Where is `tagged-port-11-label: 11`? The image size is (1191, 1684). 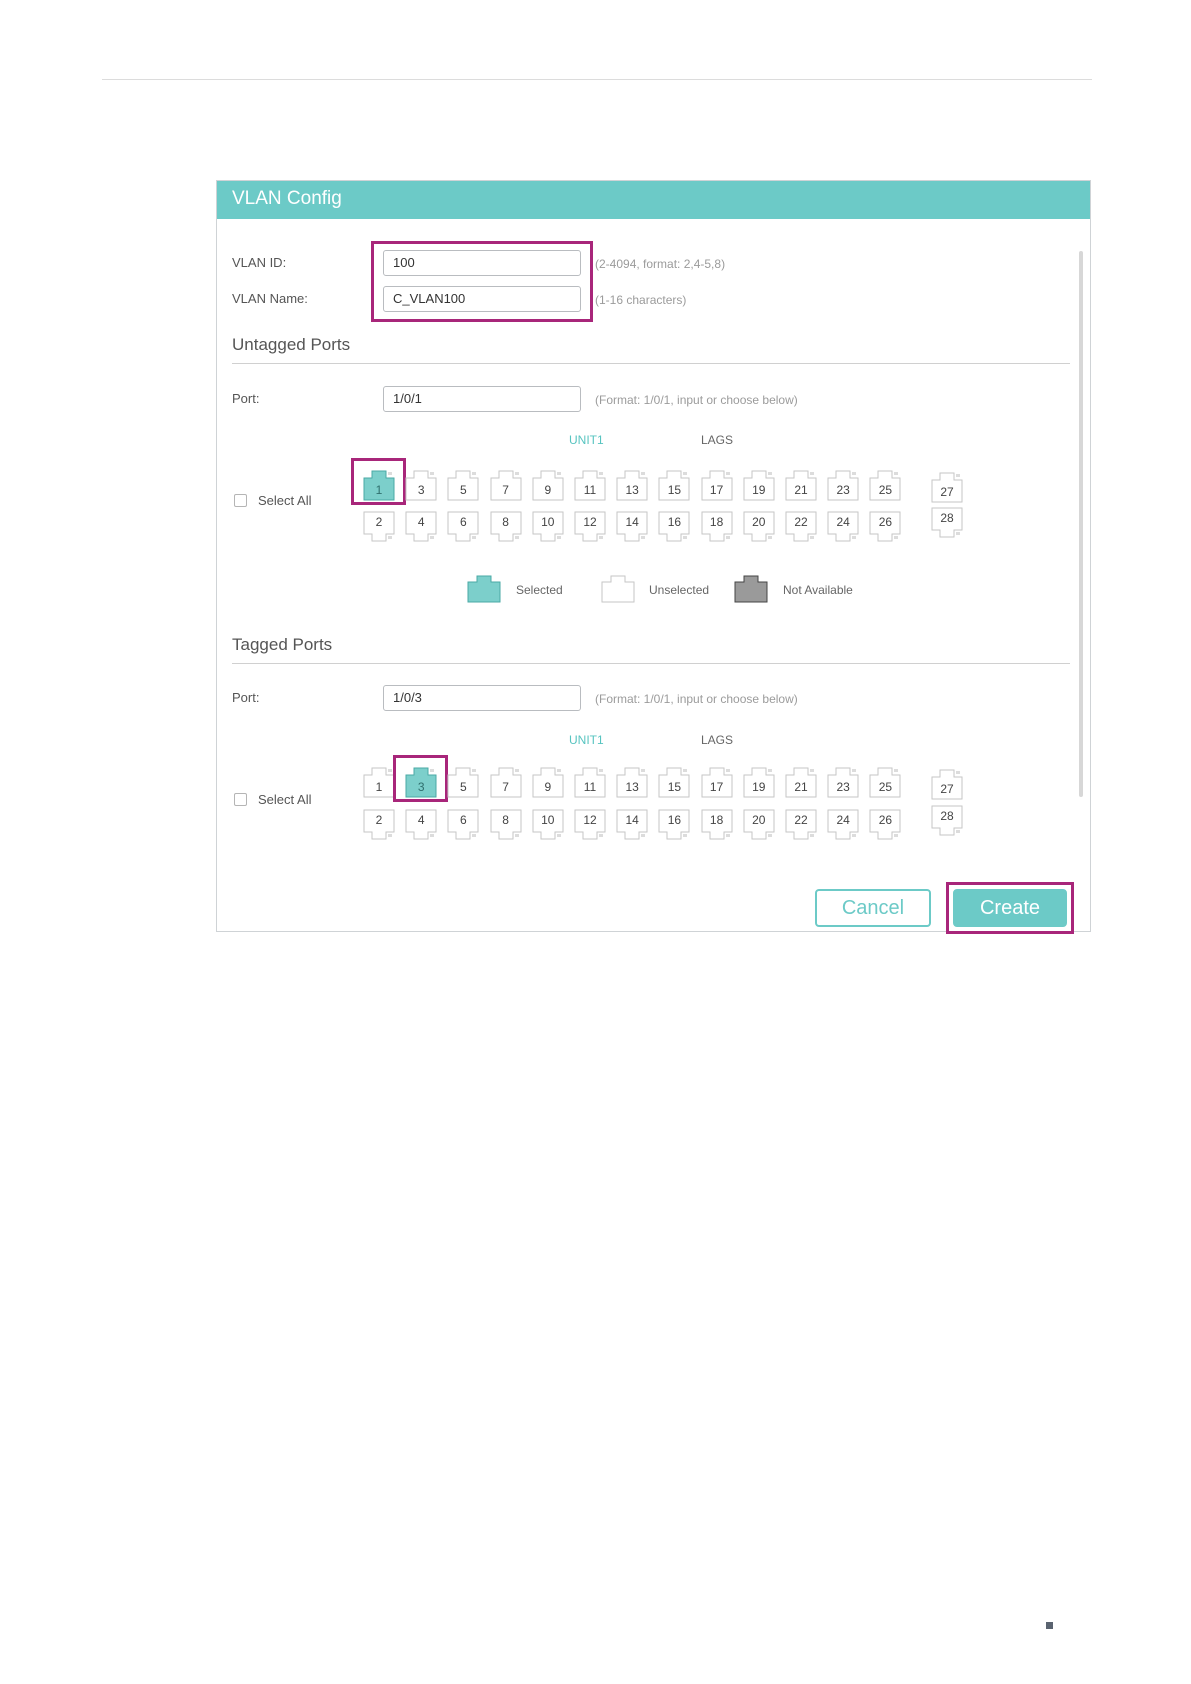 tagged-port-11-label: 11 is located at coordinates (590, 787).